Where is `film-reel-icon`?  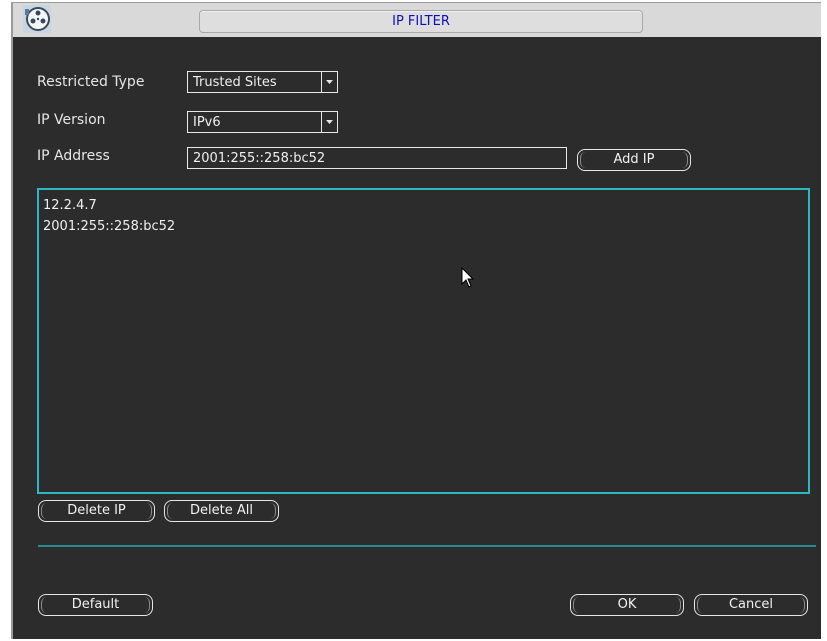 film-reel-icon is located at coordinates (37, 19).